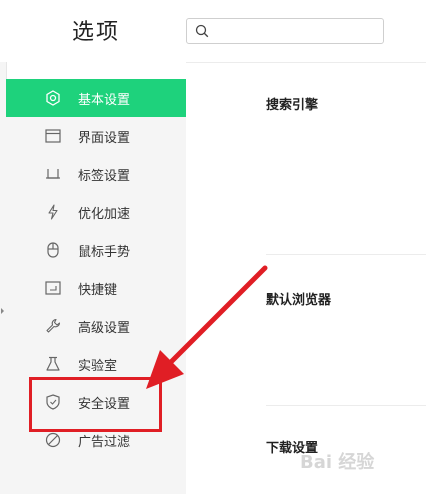 Image resolution: width=426 pixels, height=494 pixels. What do you see at coordinates (96, 32) in the screenshot?
I see `page-title: 选项` at bounding box center [96, 32].